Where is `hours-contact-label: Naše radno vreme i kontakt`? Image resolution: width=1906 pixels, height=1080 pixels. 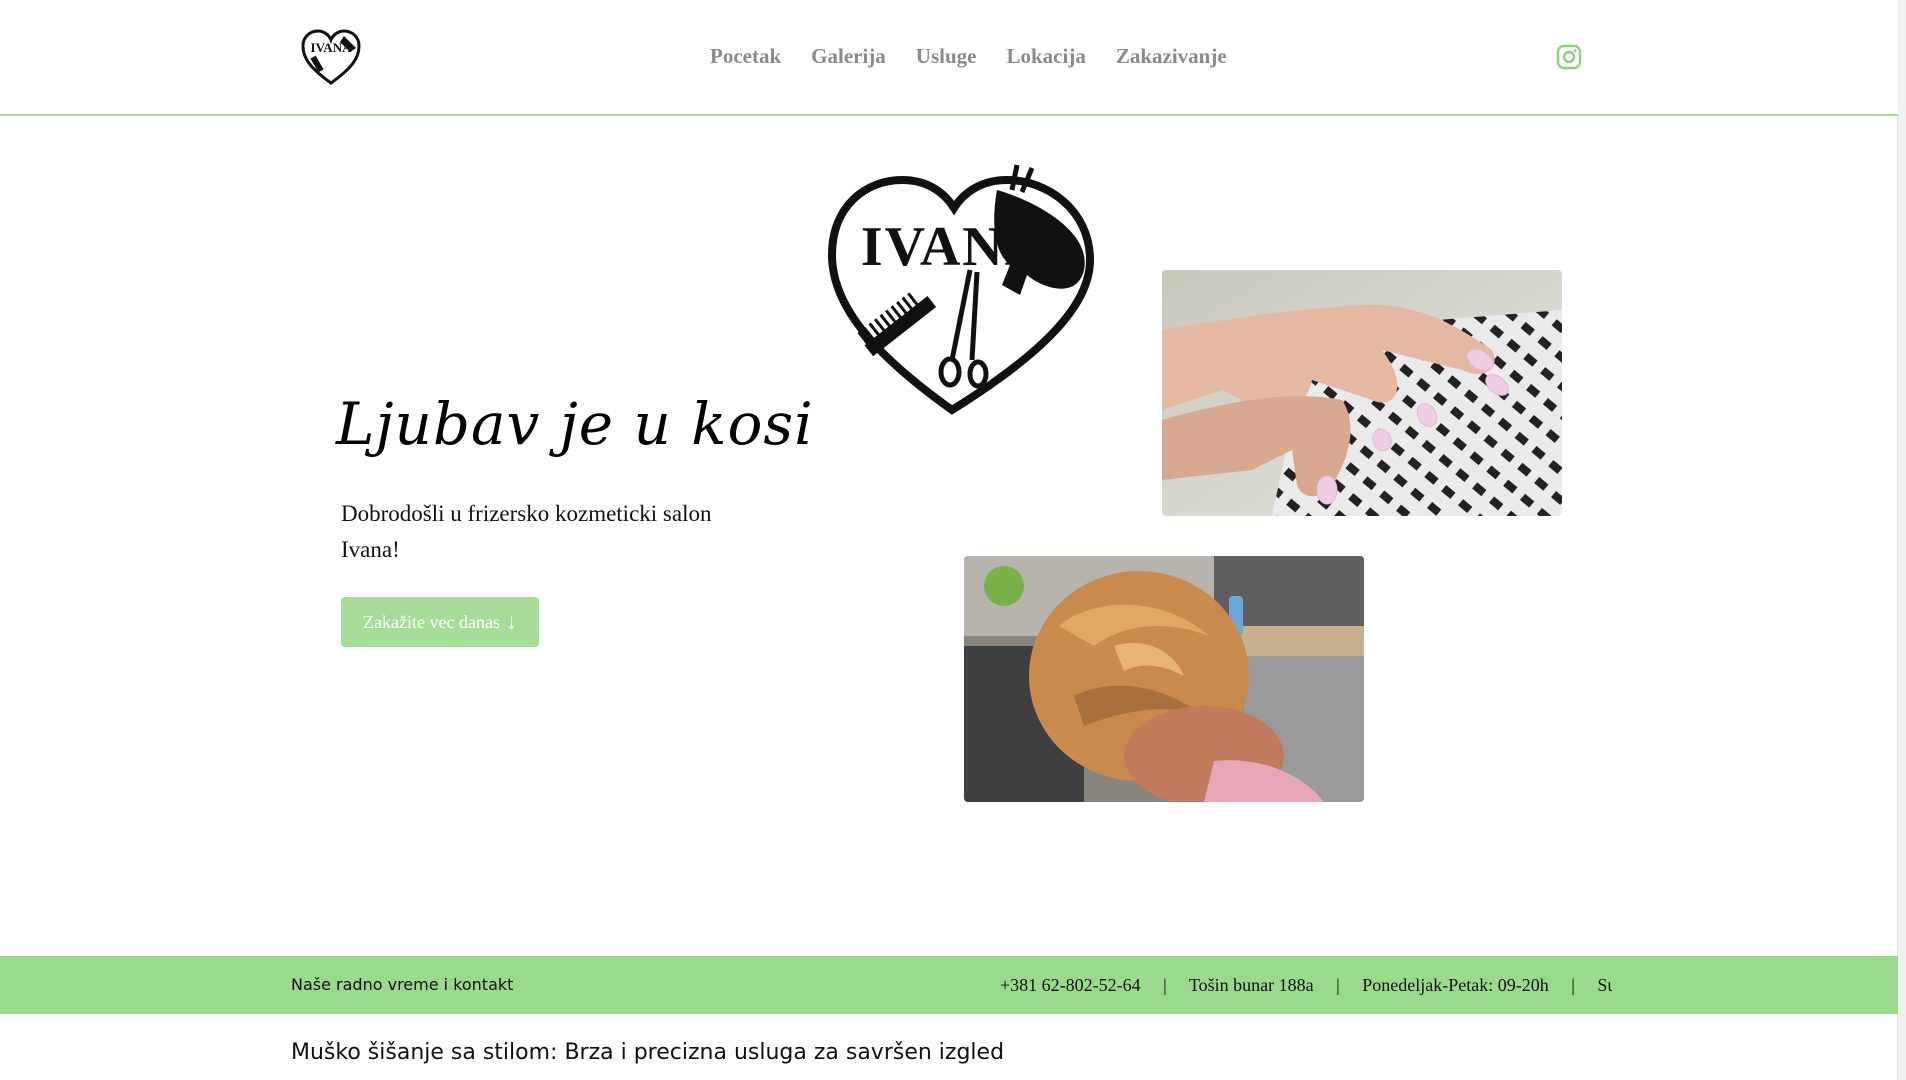 hours-contact-label: Naše radno vreme i kontakt is located at coordinates (402, 984).